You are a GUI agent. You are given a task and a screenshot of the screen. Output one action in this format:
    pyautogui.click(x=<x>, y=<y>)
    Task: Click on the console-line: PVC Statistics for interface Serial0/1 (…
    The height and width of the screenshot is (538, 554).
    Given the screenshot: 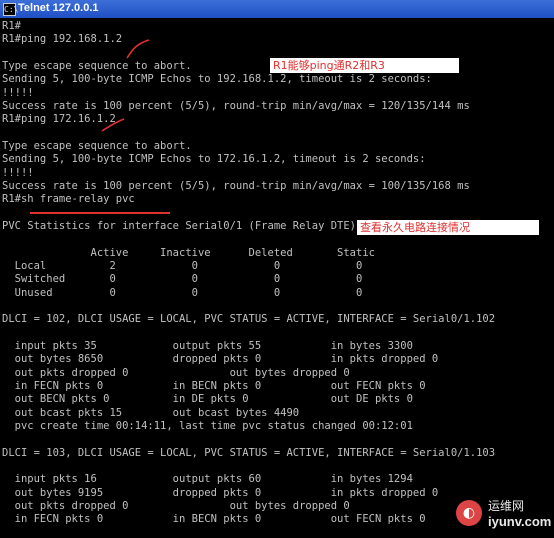 What is the action you would take?
    pyautogui.click(x=179, y=225)
    